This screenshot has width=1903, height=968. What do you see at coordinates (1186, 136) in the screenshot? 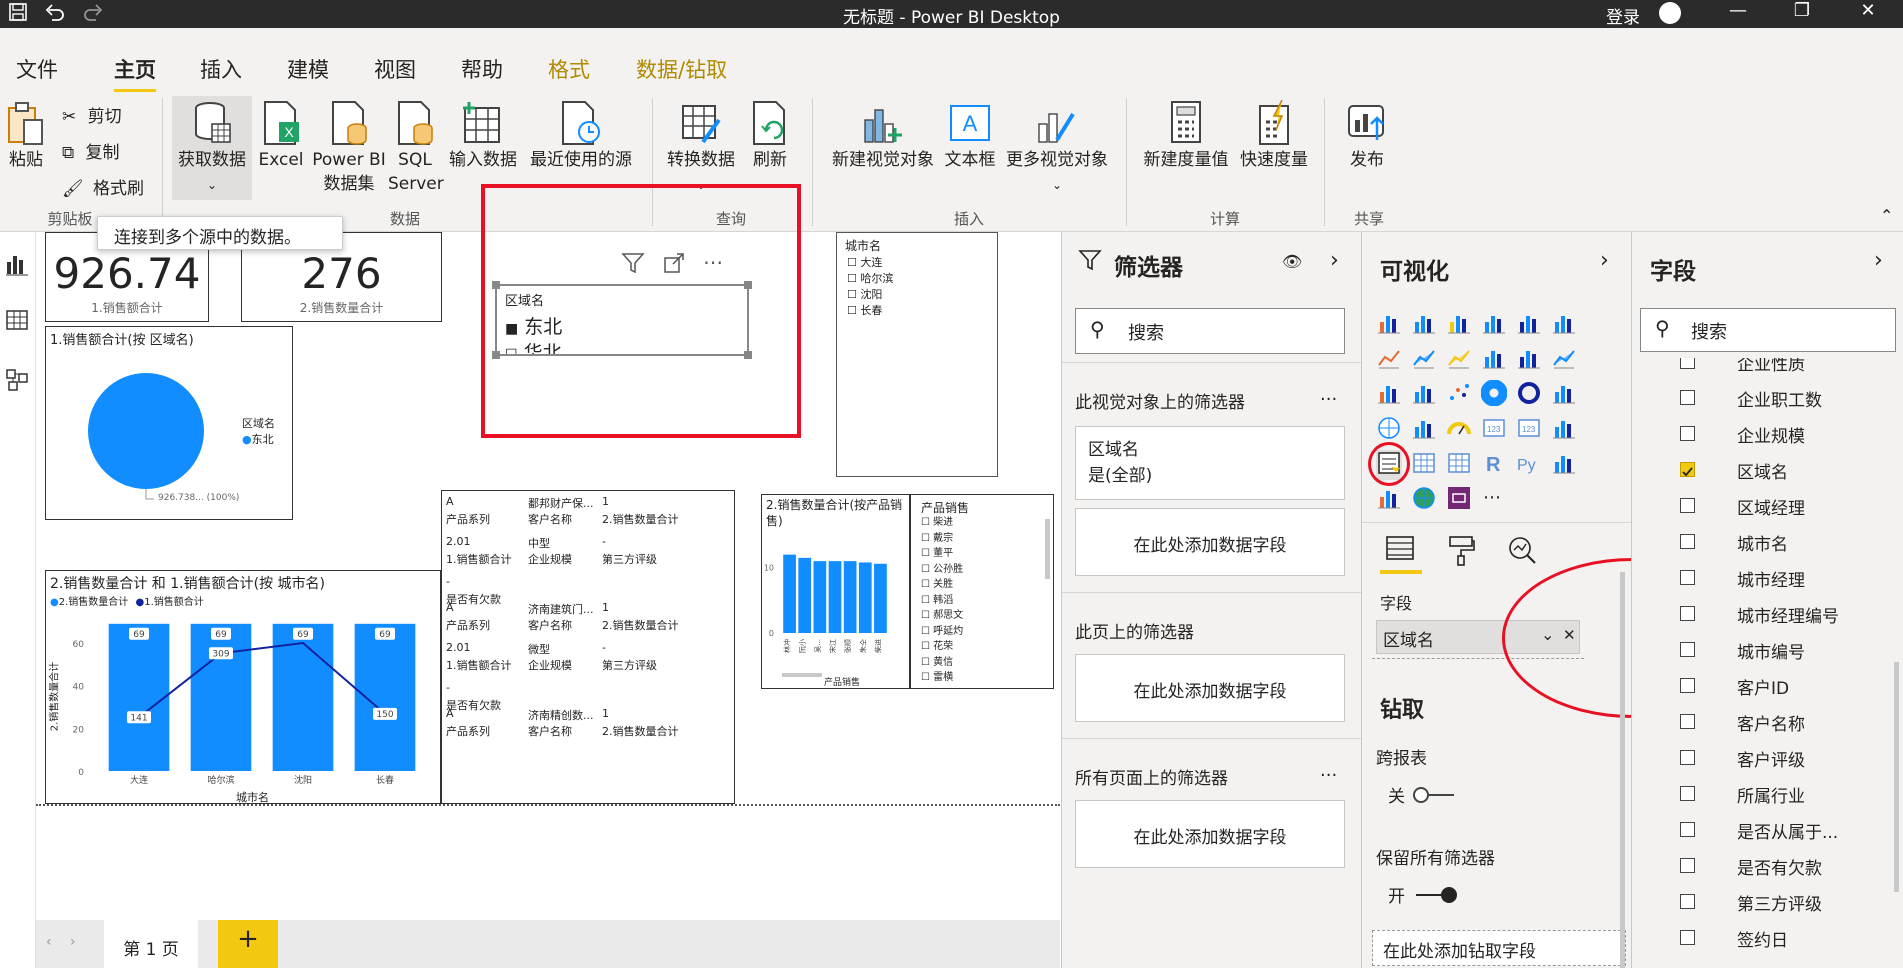
I see `new-measure-button: 新建度量值` at bounding box center [1186, 136].